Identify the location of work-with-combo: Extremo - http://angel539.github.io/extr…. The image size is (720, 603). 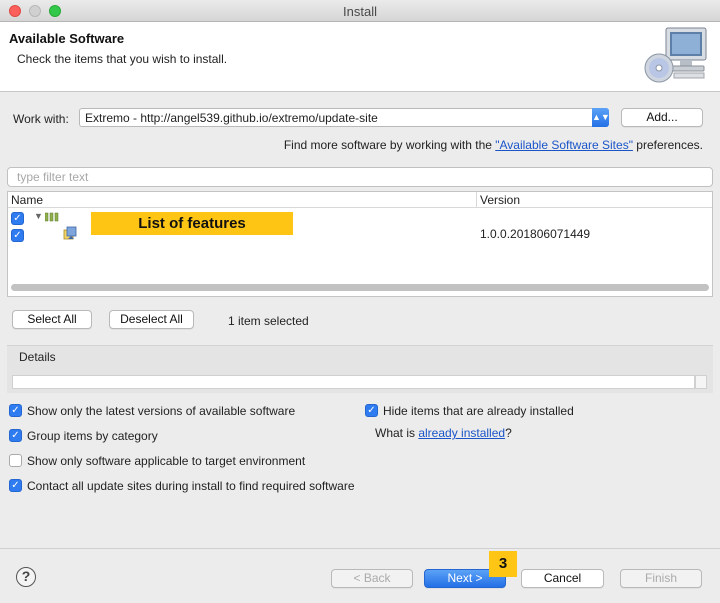
(344, 117).